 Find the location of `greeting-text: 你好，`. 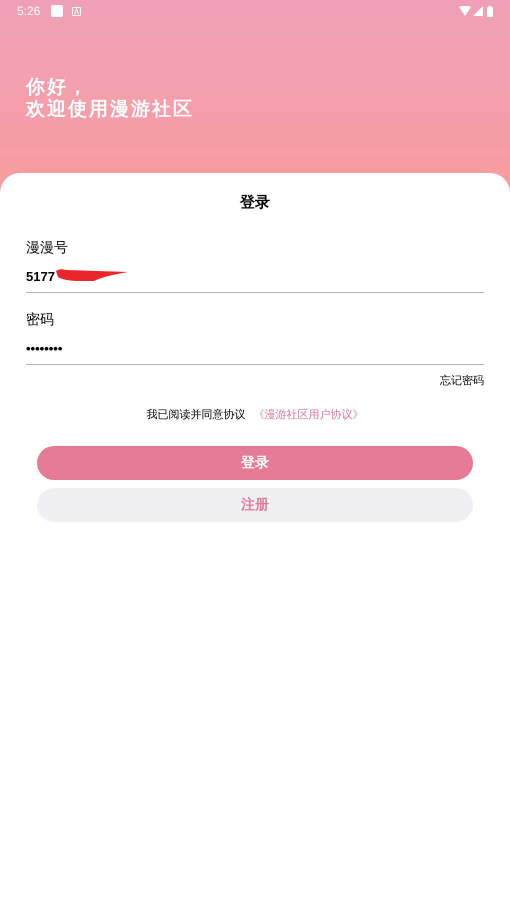

greeting-text: 你好， is located at coordinates (57, 87).